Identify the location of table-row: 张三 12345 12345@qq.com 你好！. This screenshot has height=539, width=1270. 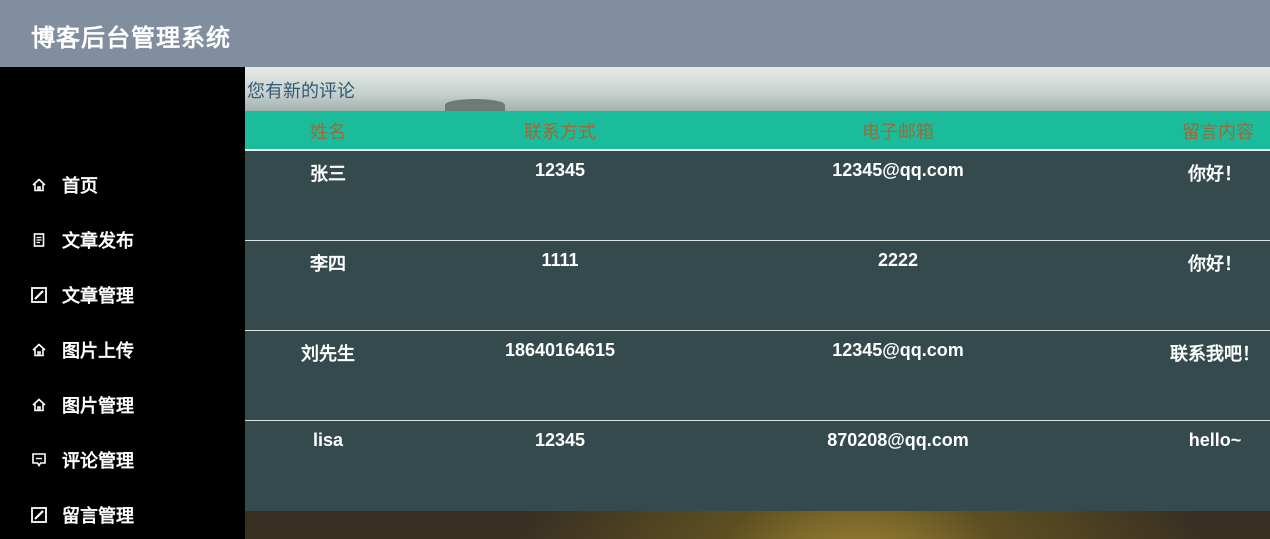
(757, 196).